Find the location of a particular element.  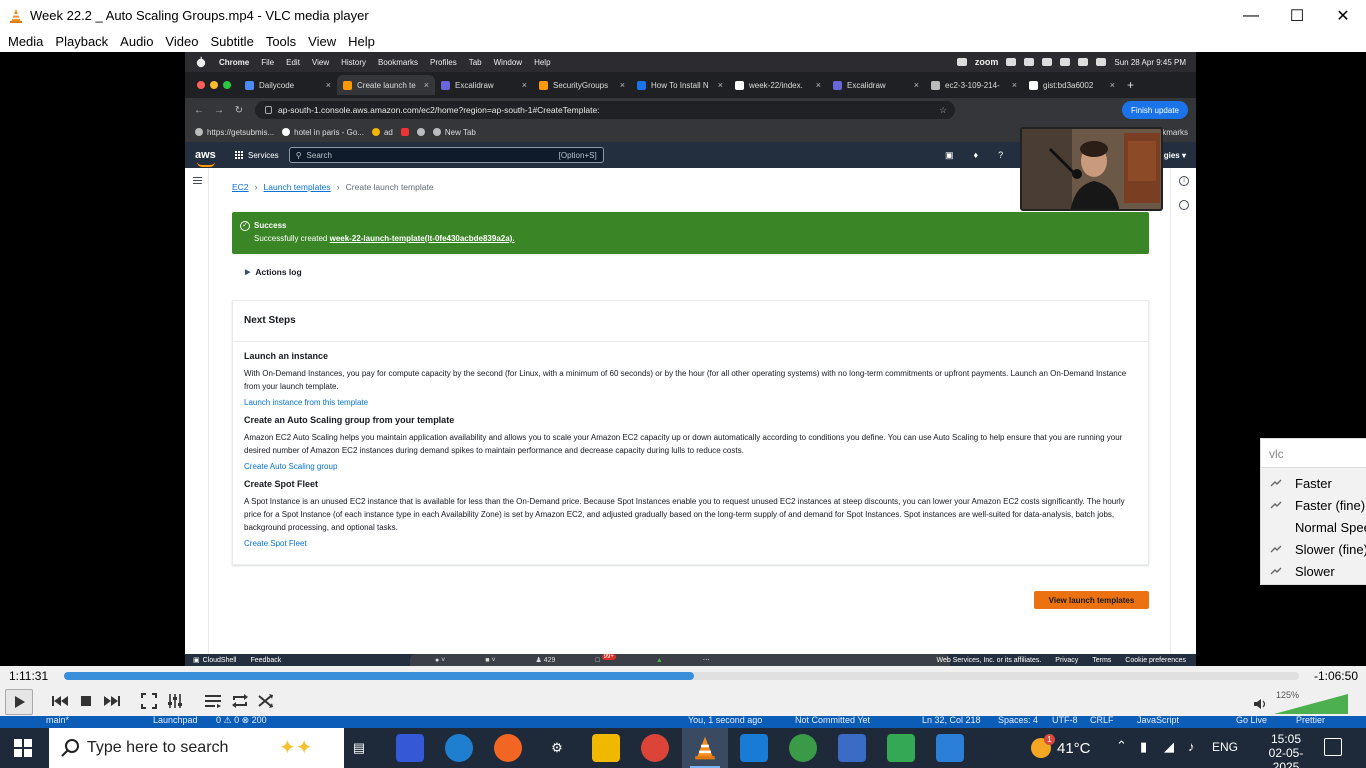

shuffle-icon is located at coordinates (265, 701).